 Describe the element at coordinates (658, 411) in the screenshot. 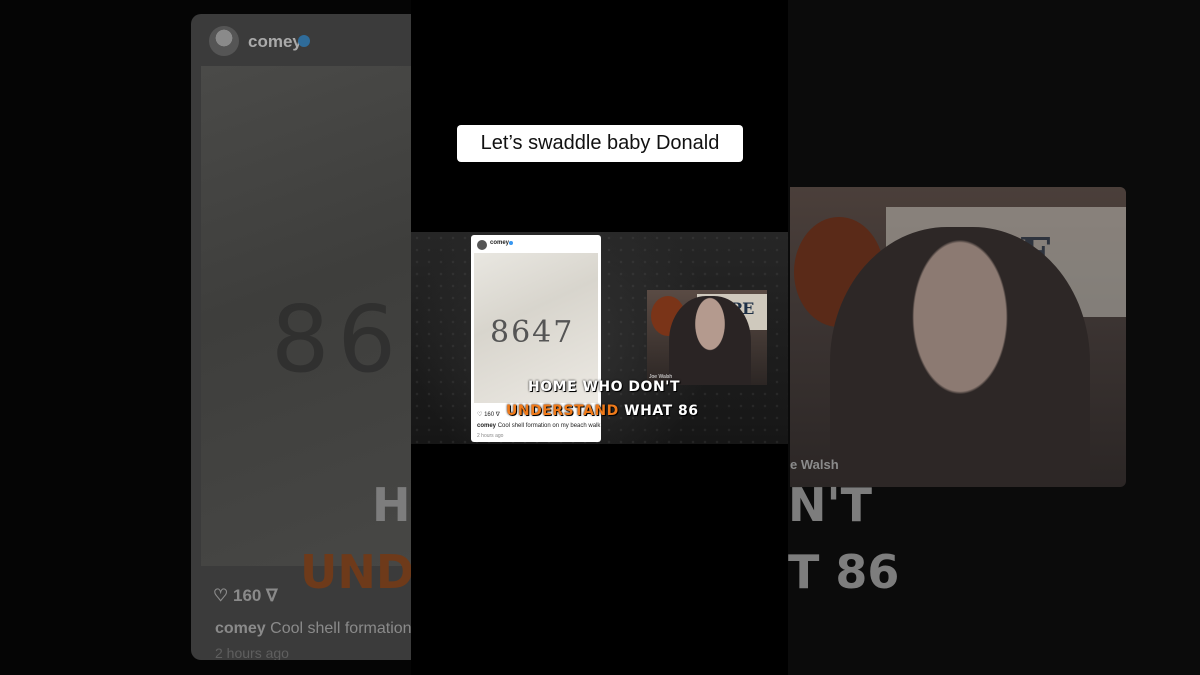

I see `caption-line-2-rest: WHAT 86` at that location.